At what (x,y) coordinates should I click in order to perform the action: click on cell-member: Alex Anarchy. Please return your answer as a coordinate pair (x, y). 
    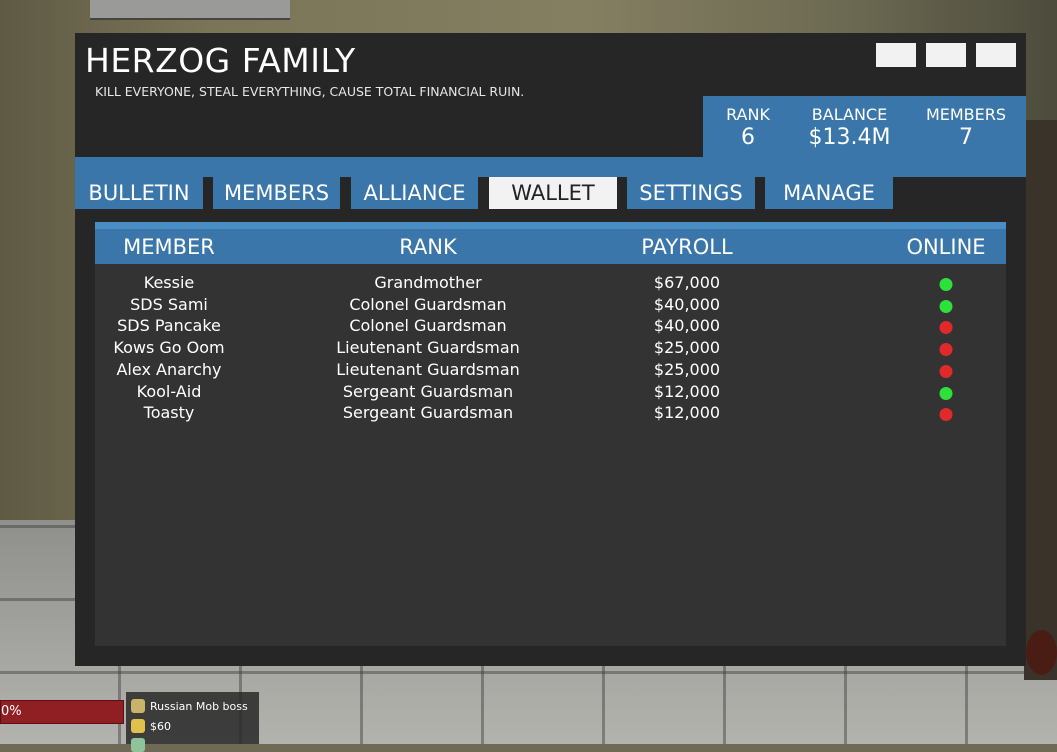
    Looking at the image, I should click on (169, 369).